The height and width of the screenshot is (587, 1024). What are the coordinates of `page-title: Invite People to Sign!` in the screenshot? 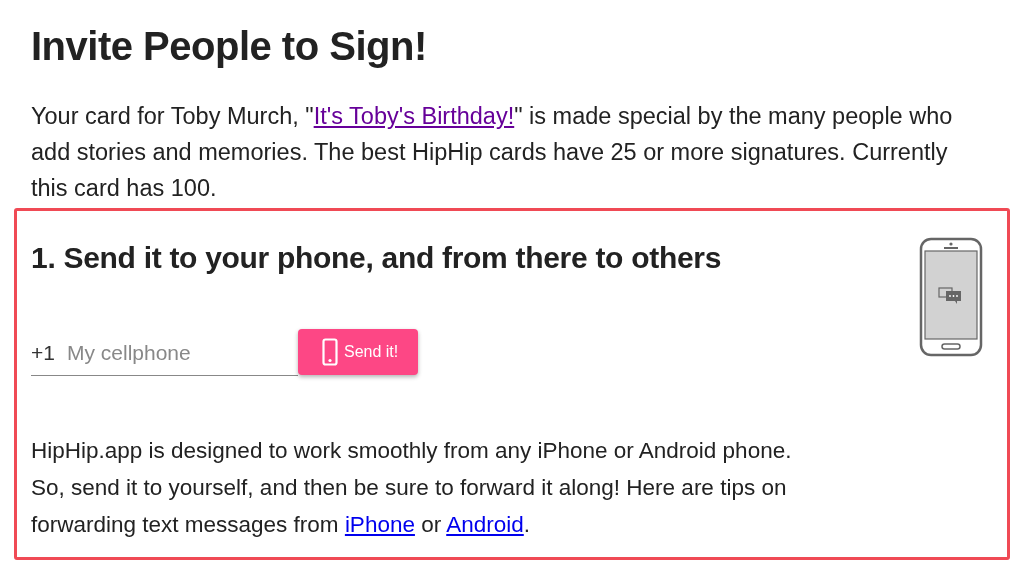 It's located at (229, 46).